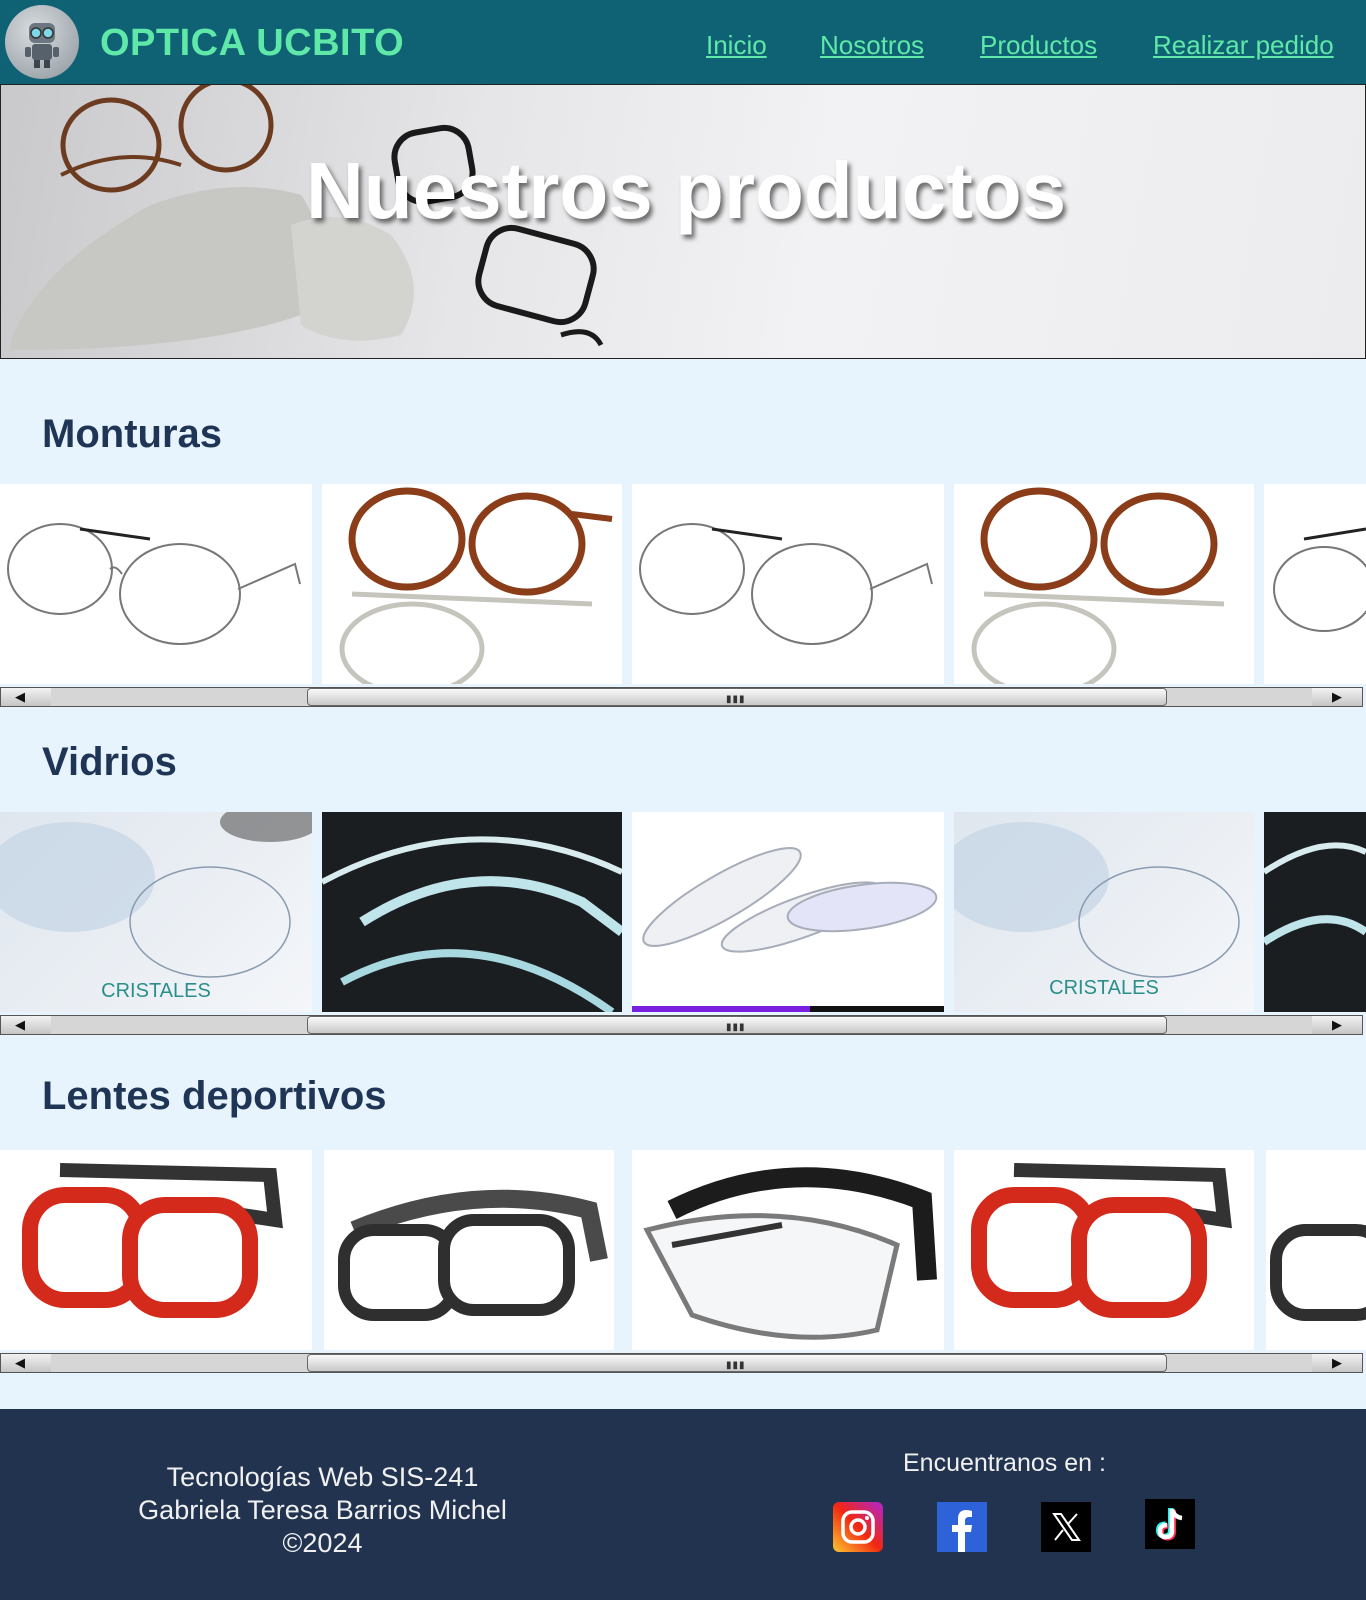 This screenshot has width=1366, height=1600. I want to click on course-name: Tecnologías Web SIS-241, so click(322, 1477).